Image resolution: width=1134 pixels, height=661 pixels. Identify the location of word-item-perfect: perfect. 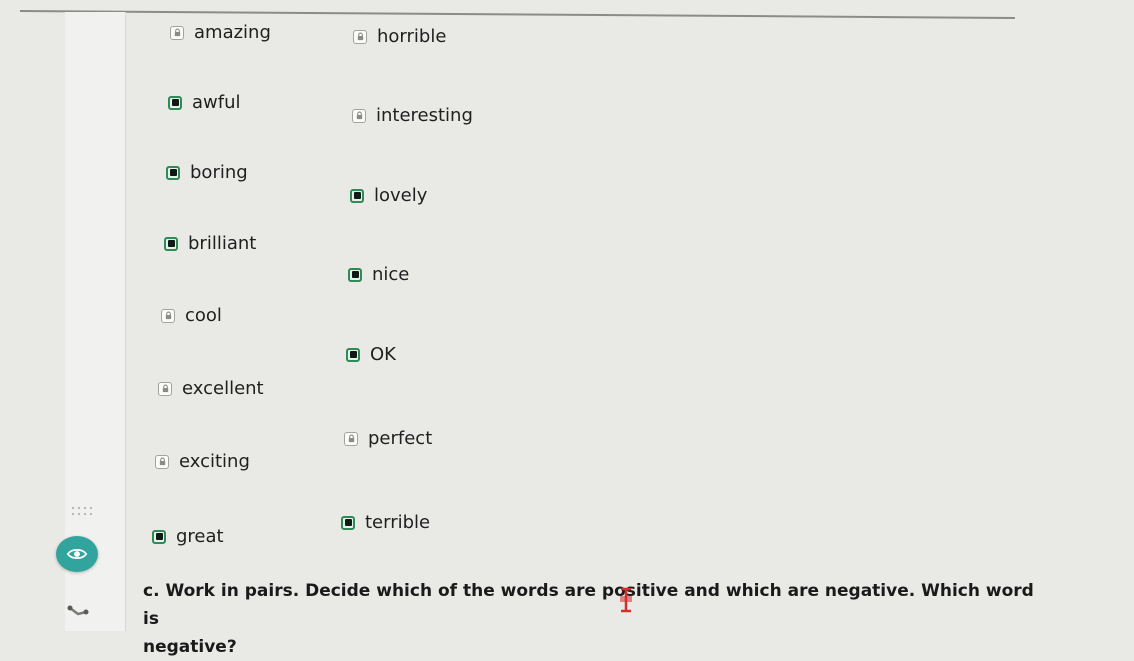
(388, 438).